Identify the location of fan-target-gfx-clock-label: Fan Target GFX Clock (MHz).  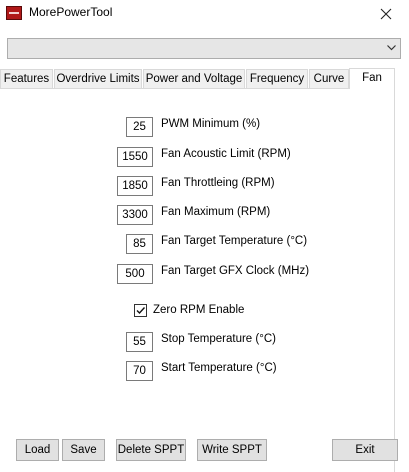
(235, 271).